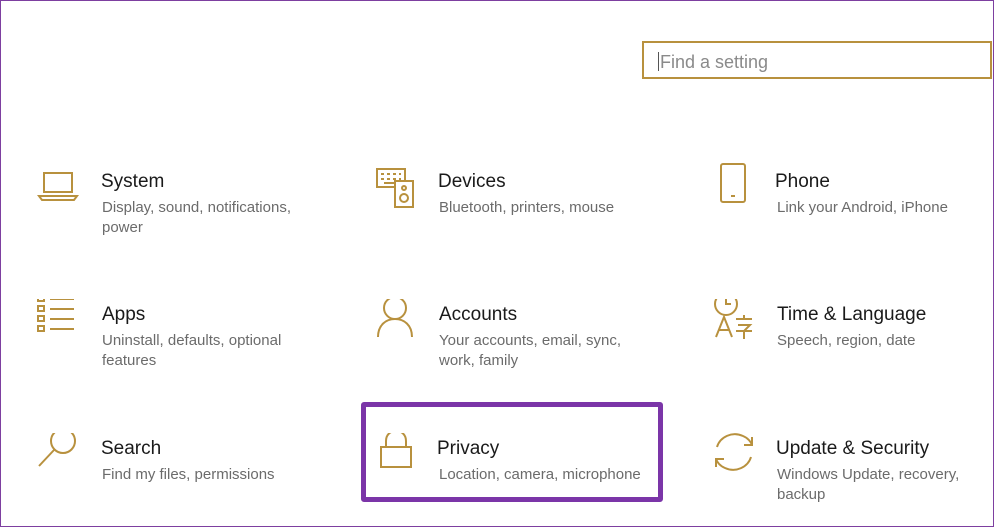 This screenshot has height=527, width=994. What do you see at coordinates (734, 185) in the screenshot?
I see `phone-icon` at bounding box center [734, 185].